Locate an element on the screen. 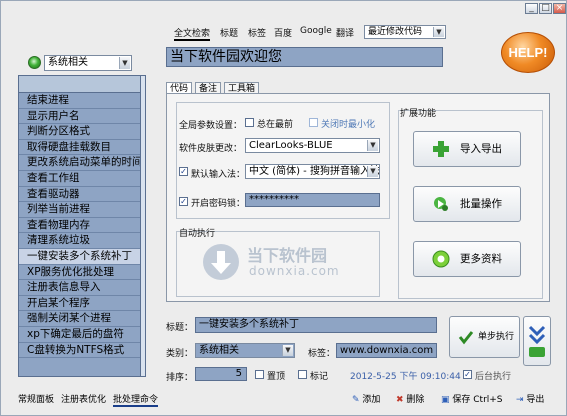 This screenshot has height=416, width=567. nav-title: 标题 is located at coordinates (229, 32).